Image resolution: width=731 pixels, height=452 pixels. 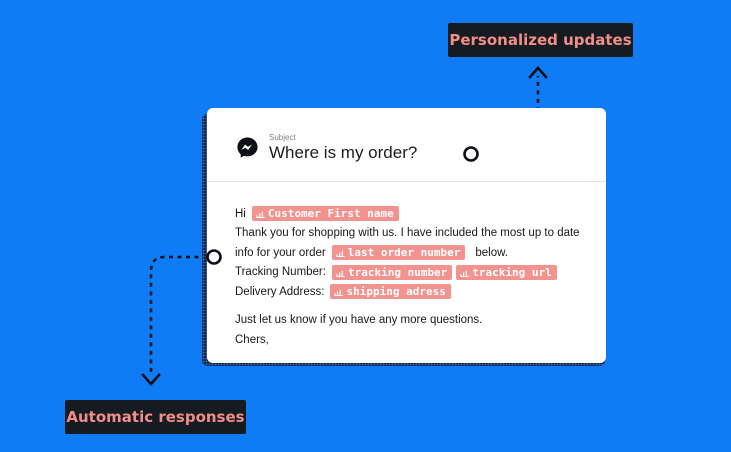 I want to click on automatic-responses-label: Automatic responses, so click(x=155, y=417).